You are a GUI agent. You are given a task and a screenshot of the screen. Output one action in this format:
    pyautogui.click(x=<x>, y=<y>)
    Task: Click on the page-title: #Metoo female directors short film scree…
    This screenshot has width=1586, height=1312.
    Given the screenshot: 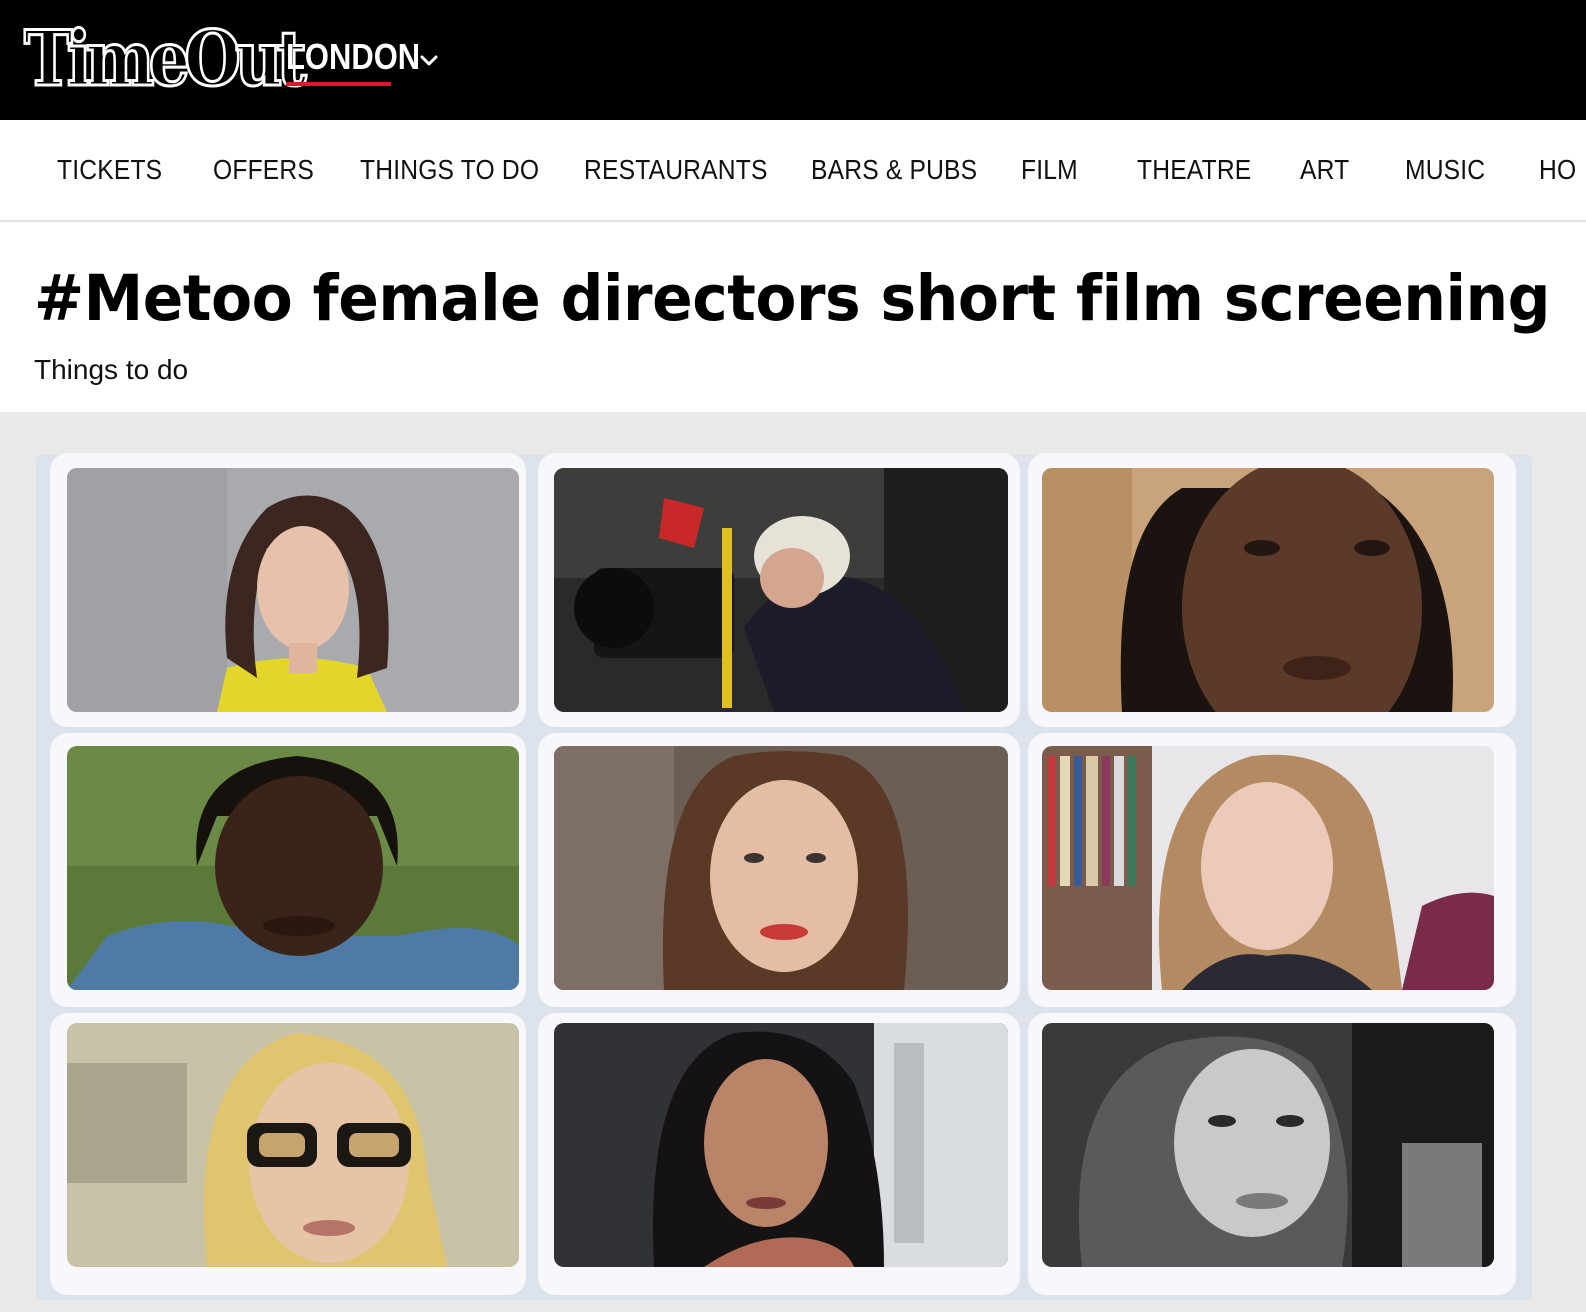 What is the action you would take?
    pyautogui.click(x=792, y=298)
    